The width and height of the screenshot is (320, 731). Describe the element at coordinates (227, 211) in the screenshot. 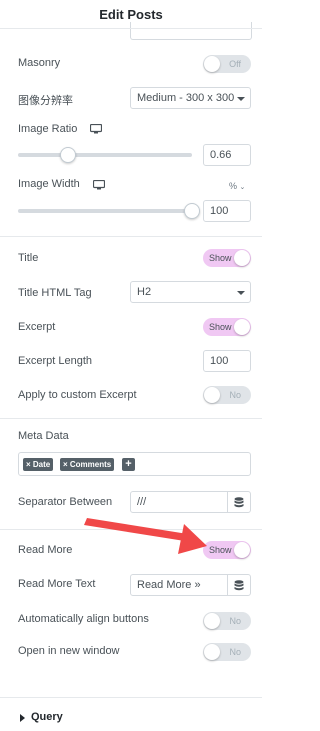

I see `image-width-input: 100` at that location.